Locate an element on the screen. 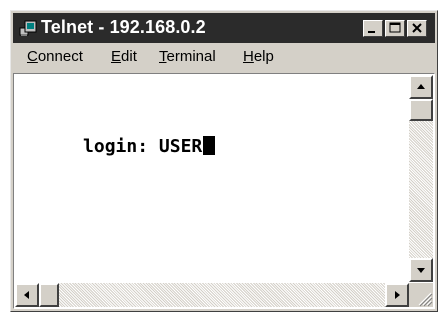  horizontal-scrollbar is located at coordinates (212, 295).